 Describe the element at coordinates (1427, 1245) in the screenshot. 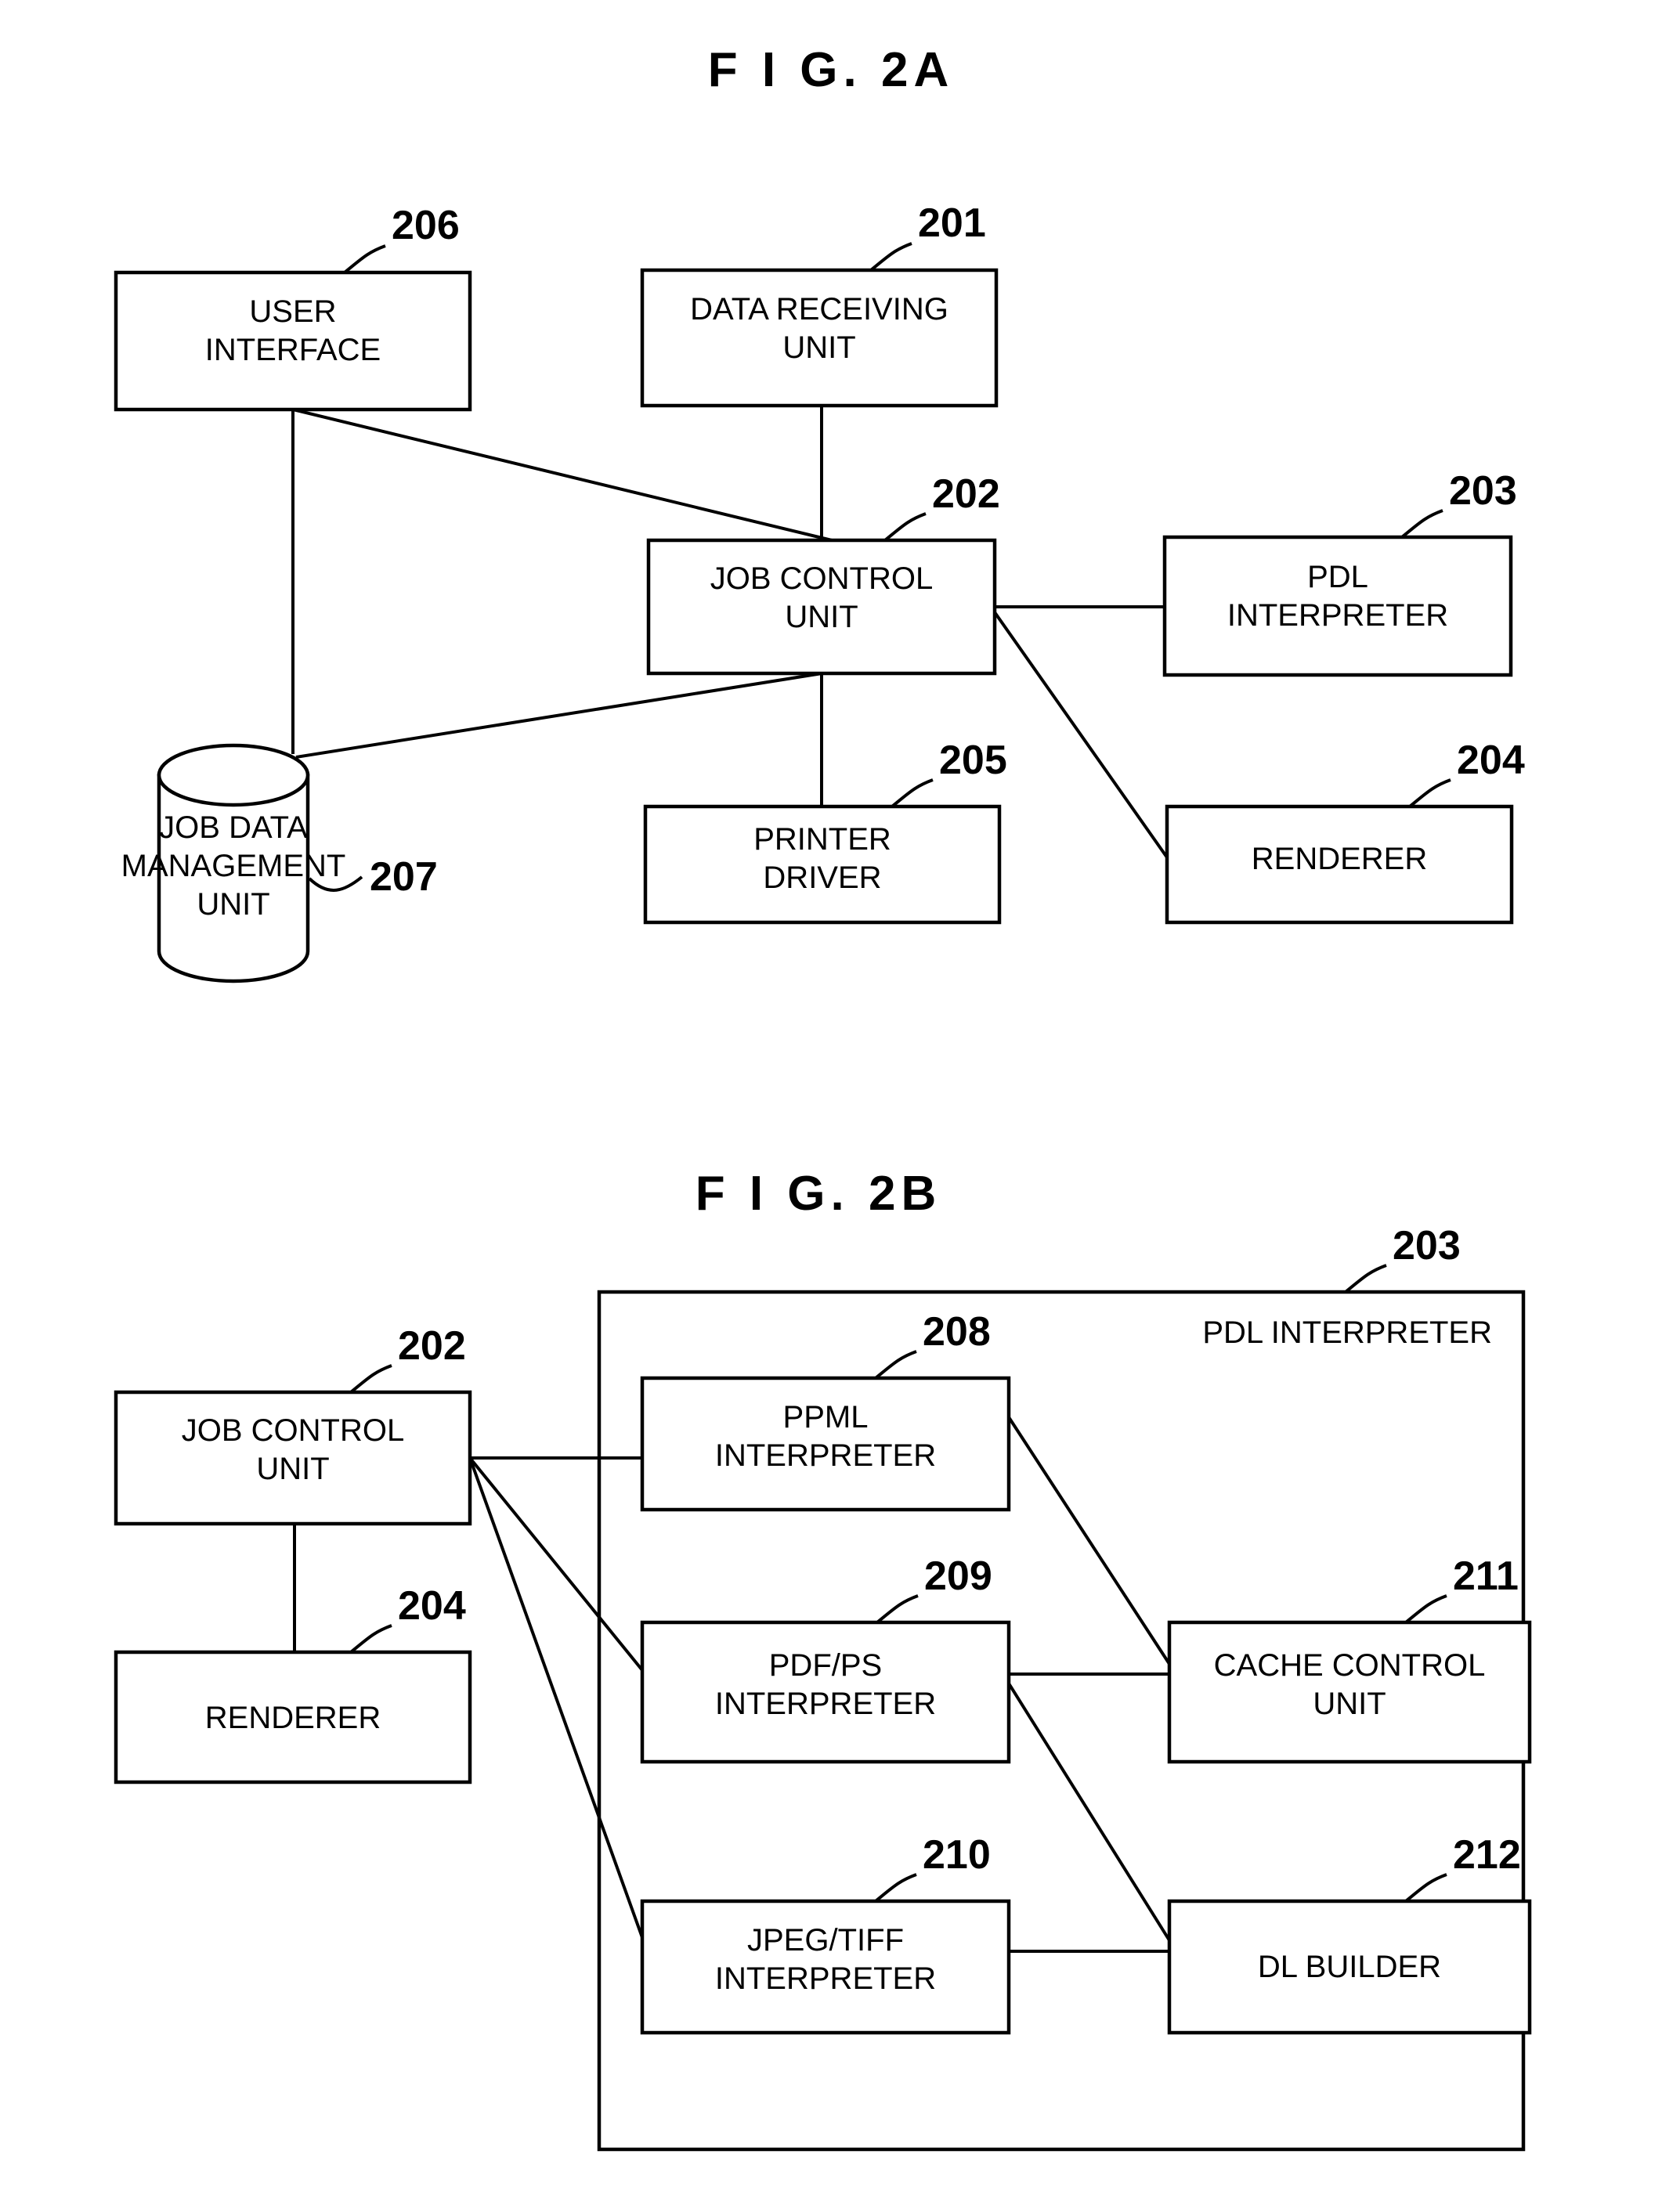

I see `reference-numeral-2b-203: 203` at that location.